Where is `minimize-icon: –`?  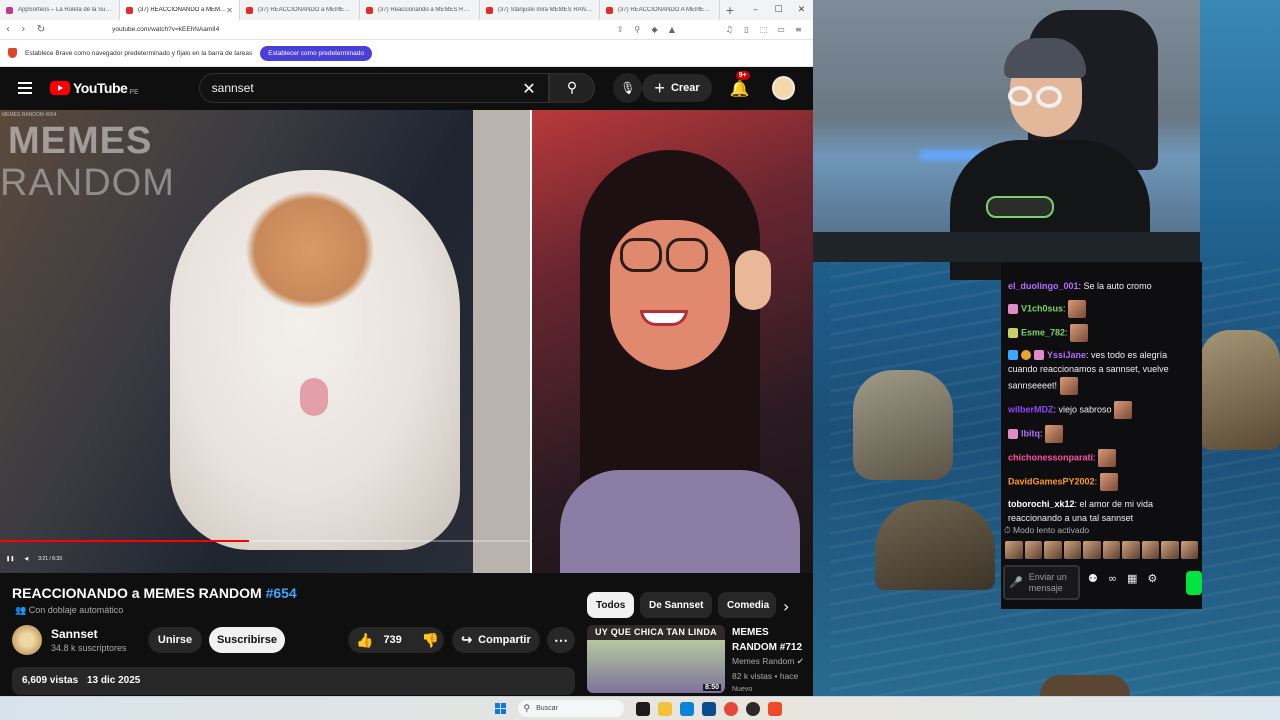
minimize-icon: – is located at coordinates (755, 10).